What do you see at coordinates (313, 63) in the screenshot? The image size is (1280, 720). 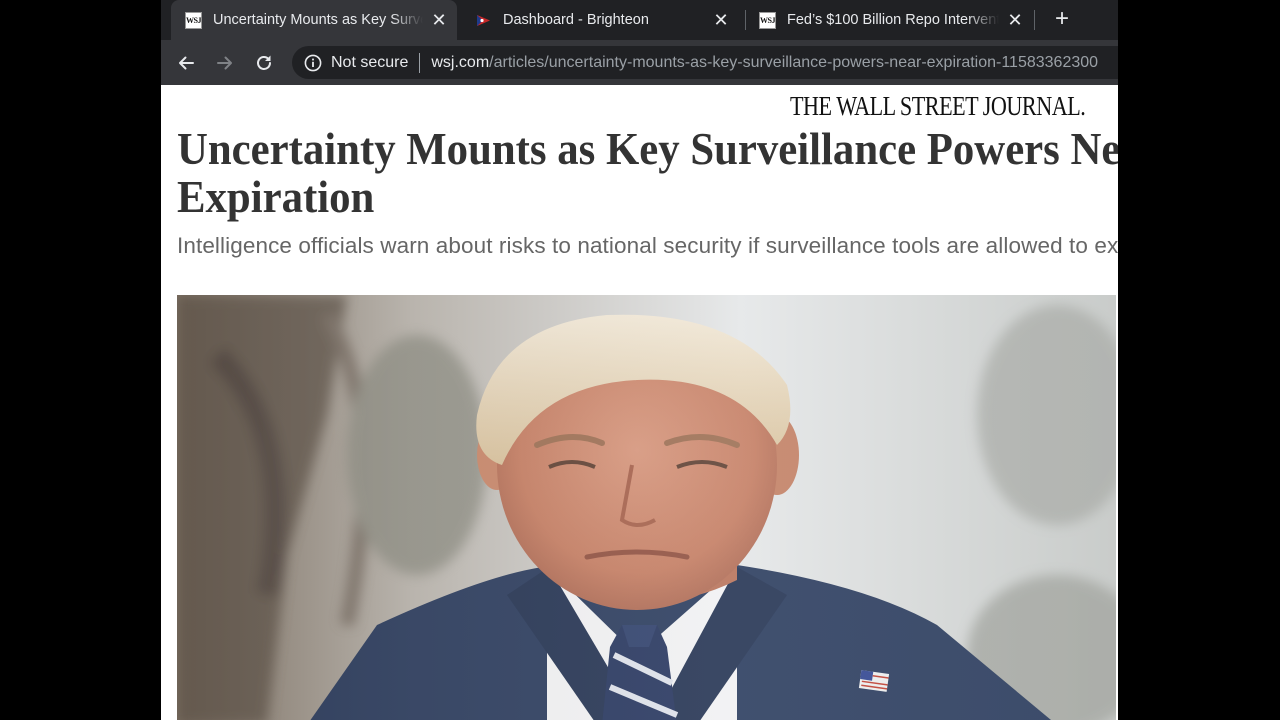 I see `info-icon` at bounding box center [313, 63].